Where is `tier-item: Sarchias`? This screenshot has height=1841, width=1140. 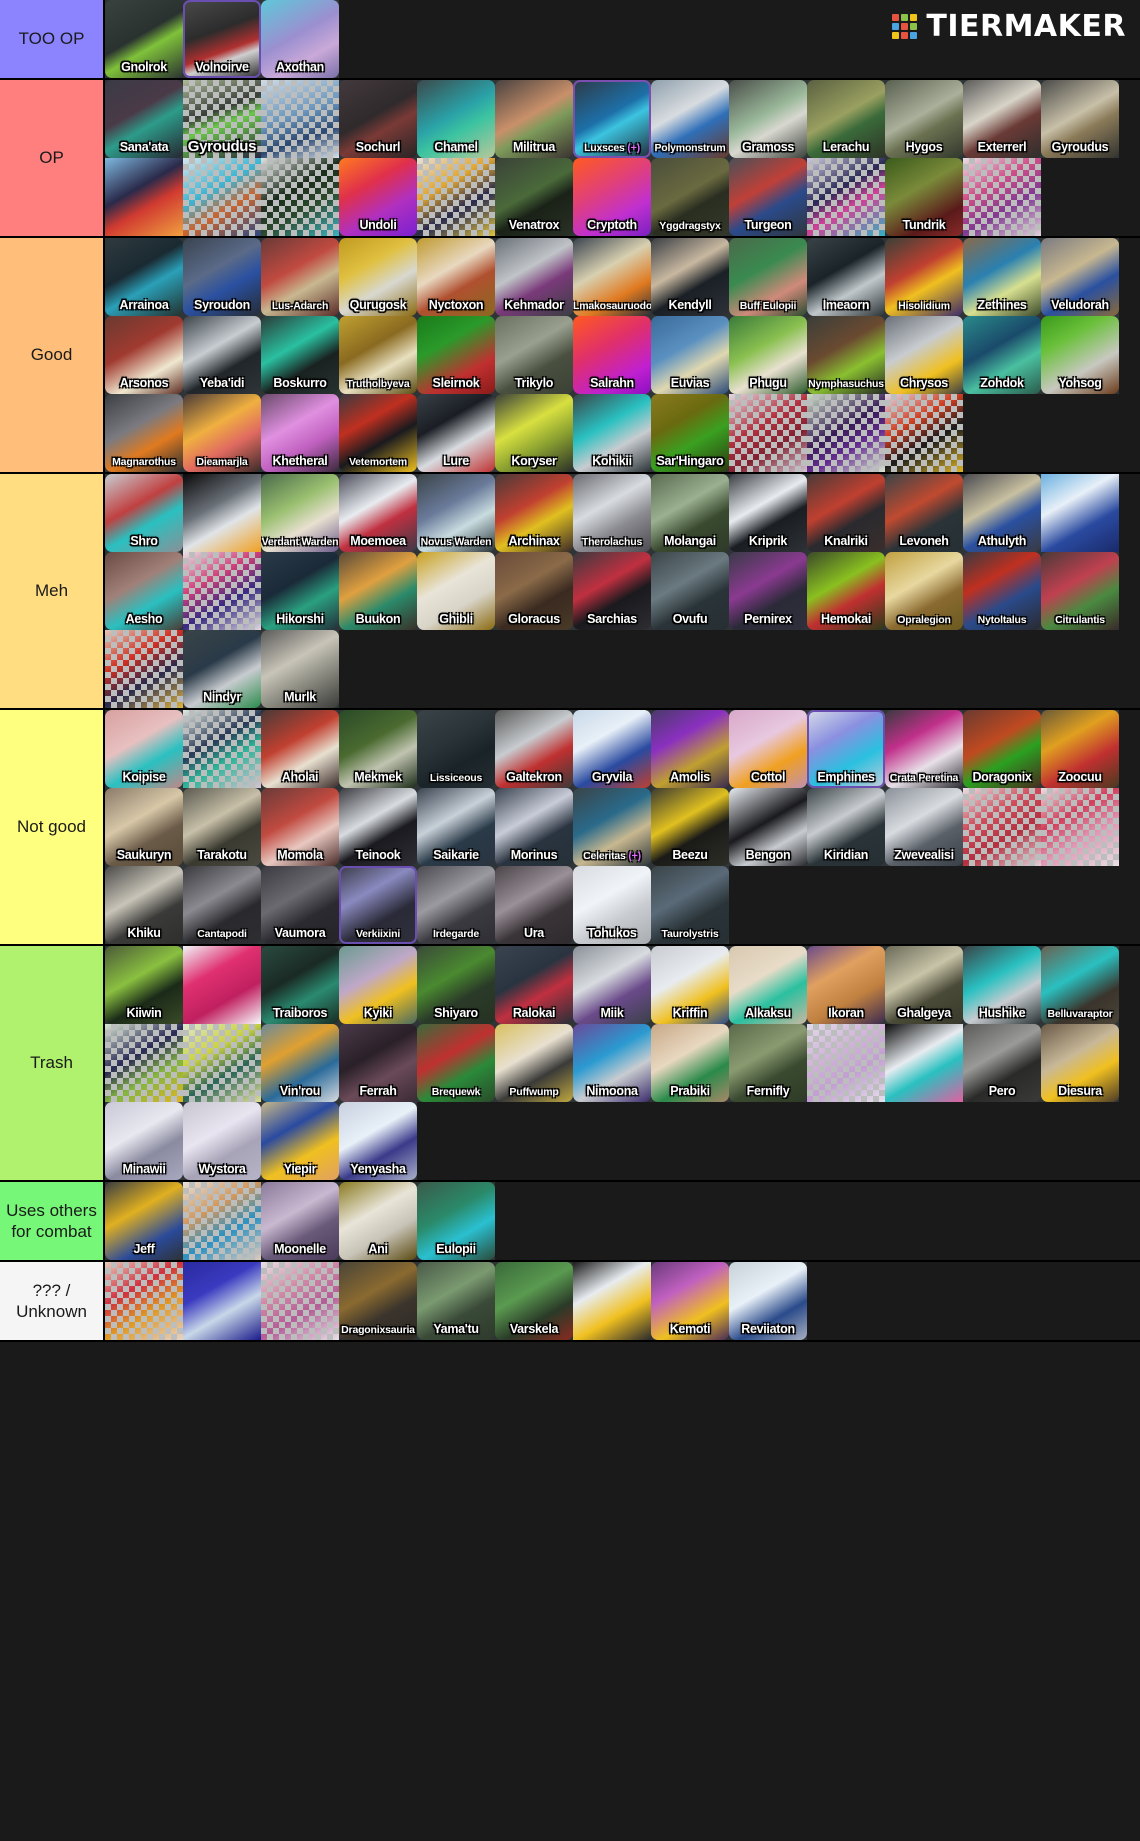 tier-item: Sarchias is located at coordinates (612, 591).